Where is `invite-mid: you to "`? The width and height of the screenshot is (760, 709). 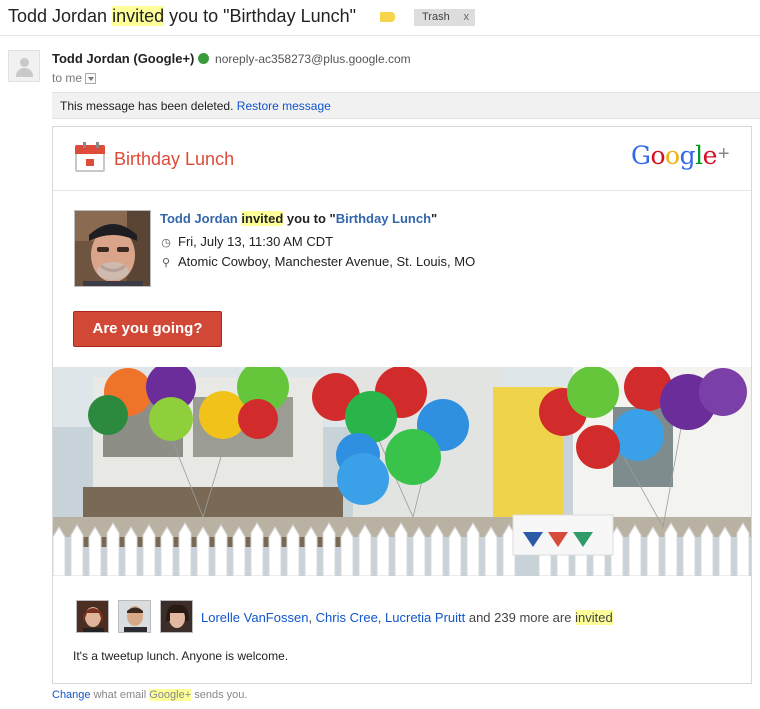
invite-mid: you to " is located at coordinates (309, 218).